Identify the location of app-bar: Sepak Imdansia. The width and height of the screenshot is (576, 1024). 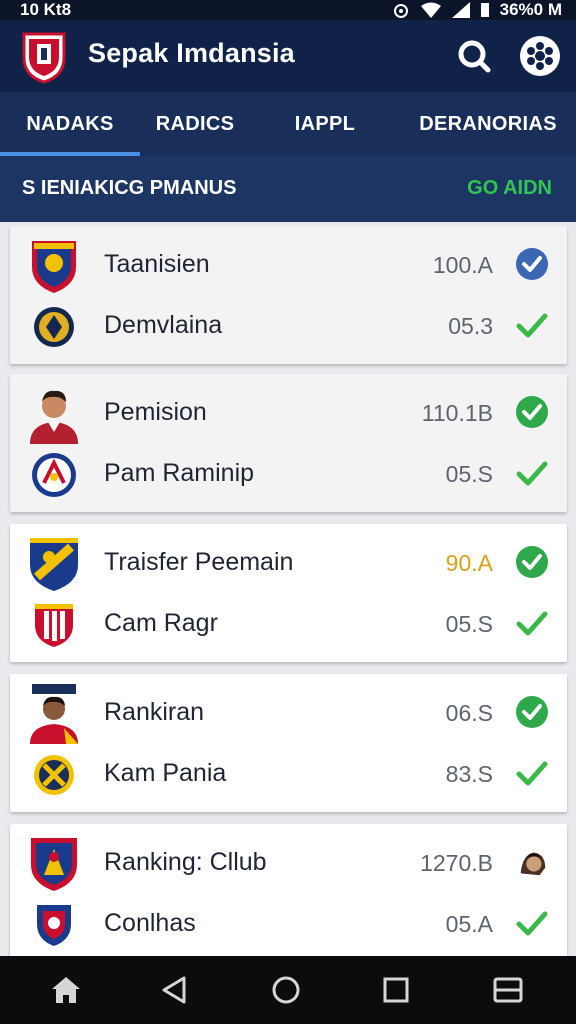
(288, 56).